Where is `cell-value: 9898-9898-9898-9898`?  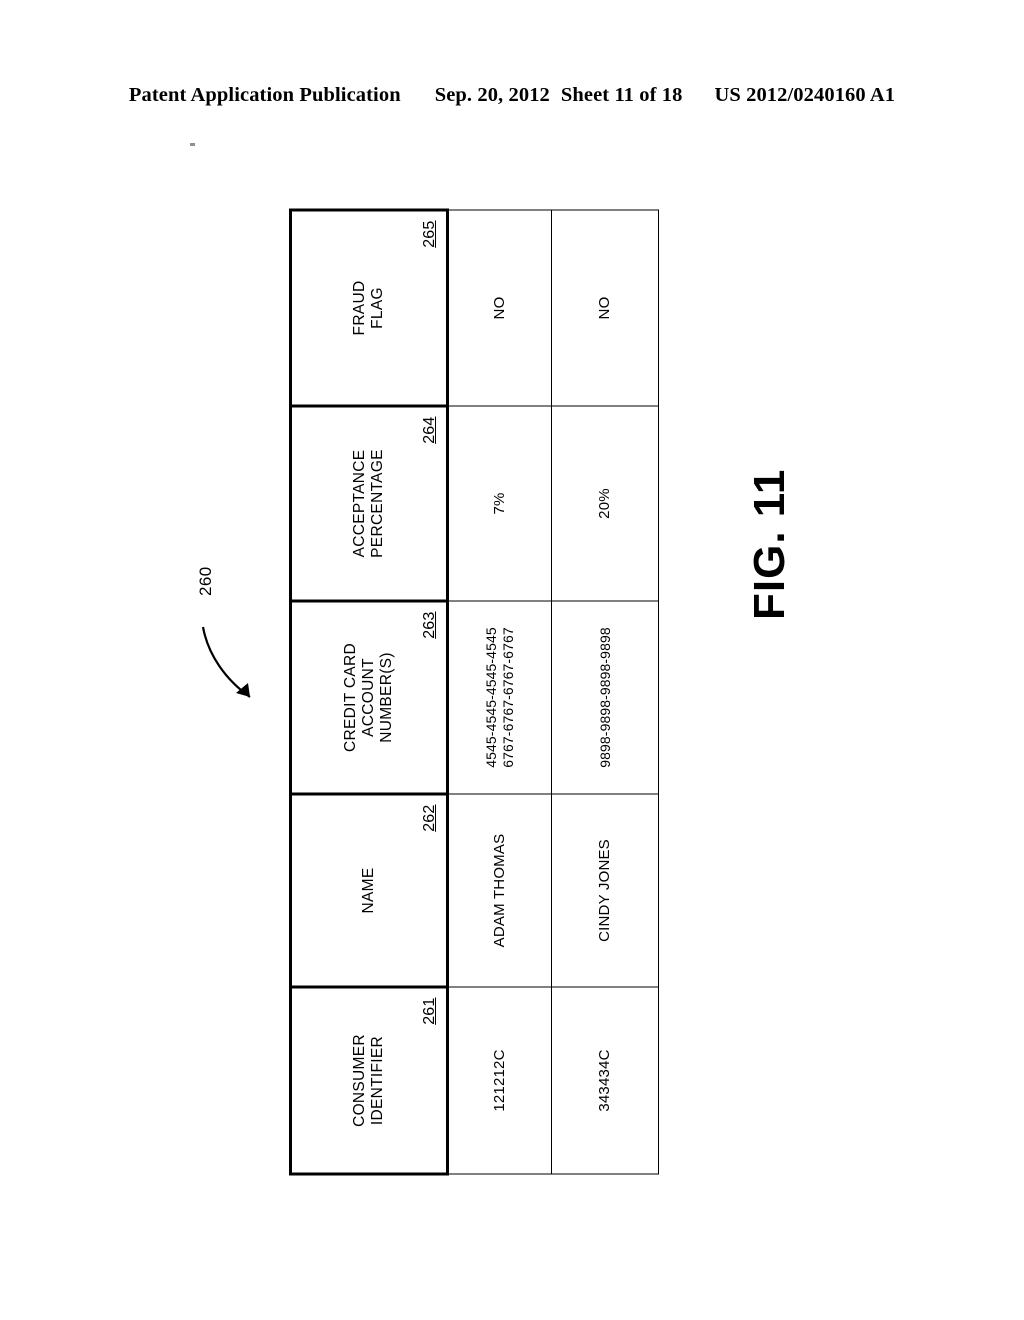
cell-value: 9898-9898-9898-9898 is located at coordinates (604, 697).